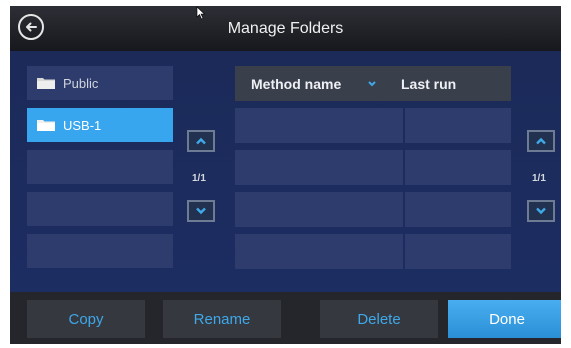 This screenshot has height=348, width=571. What do you see at coordinates (81, 83) in the screenshot?
I see `folder-label: Public` at bounding box center [81, 83].